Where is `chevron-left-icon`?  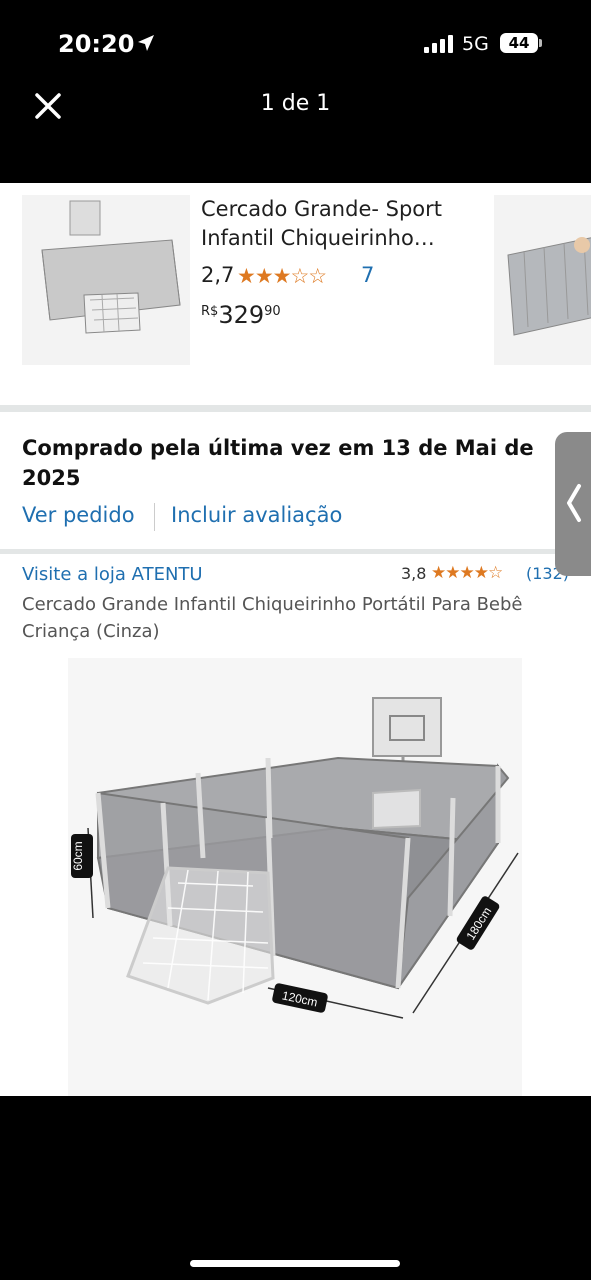
chevron-left-icon is located at coordinates (574, 503).